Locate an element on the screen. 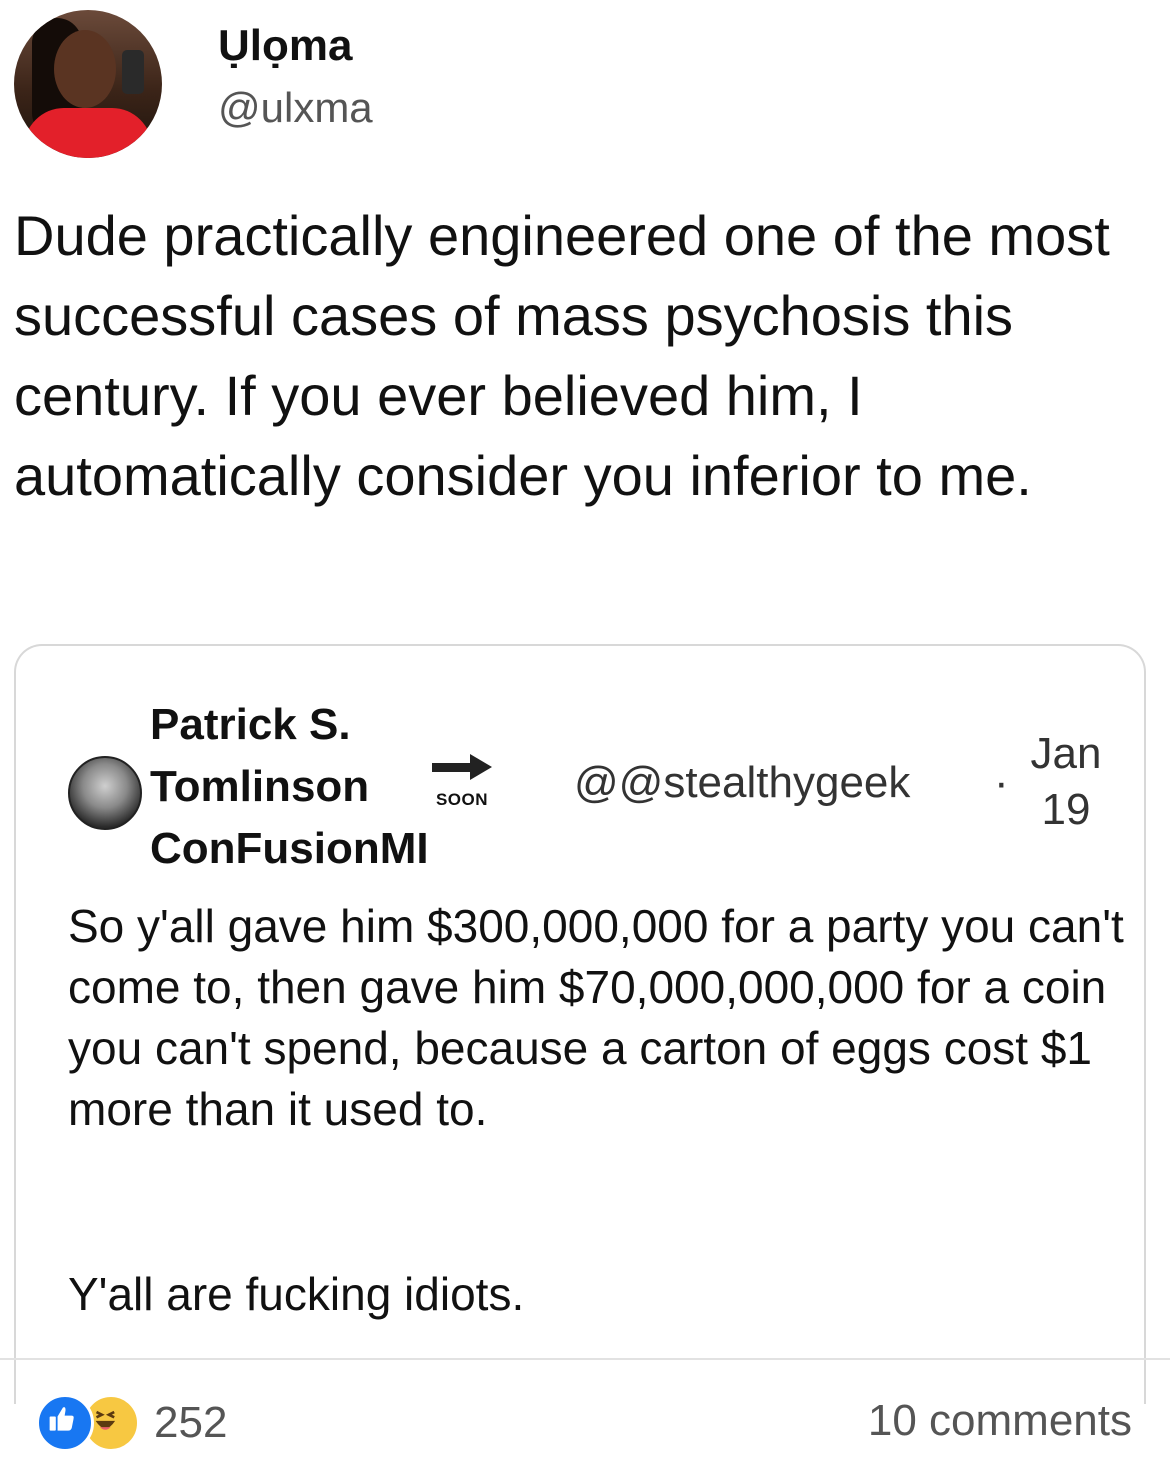 This screenshot has width=1170, height=1480. quoted-date-month: Jan is located at coordinates (1066, 753).